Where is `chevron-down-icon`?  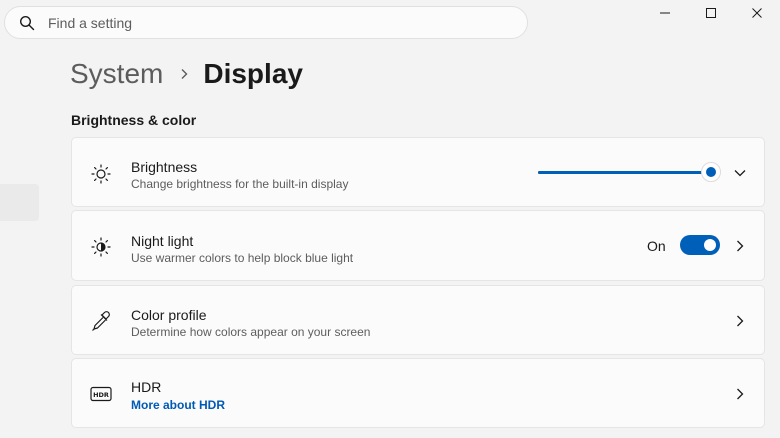 chevron-down-icon is located at coordinates (740, 173).